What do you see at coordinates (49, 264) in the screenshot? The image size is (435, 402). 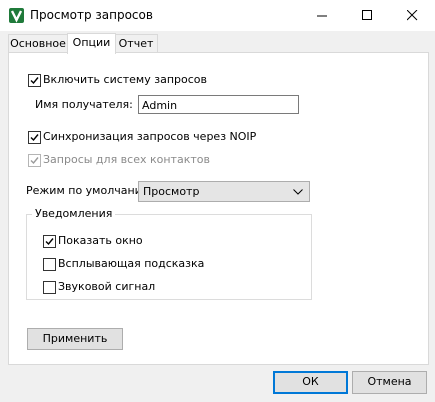 I see `tooltip-checkbox` at bounding box center [49, 264].